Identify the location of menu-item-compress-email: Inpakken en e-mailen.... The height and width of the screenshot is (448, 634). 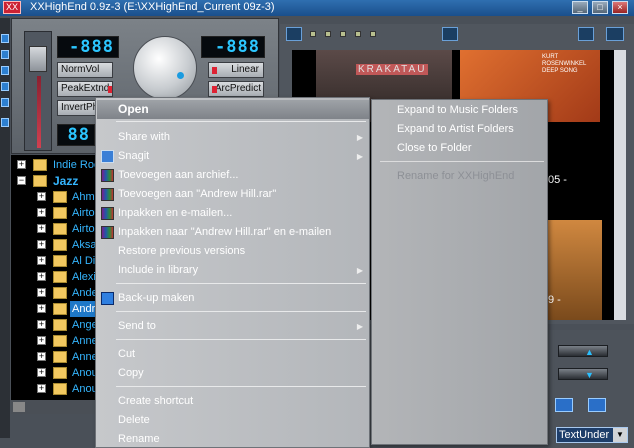
(233, 213).